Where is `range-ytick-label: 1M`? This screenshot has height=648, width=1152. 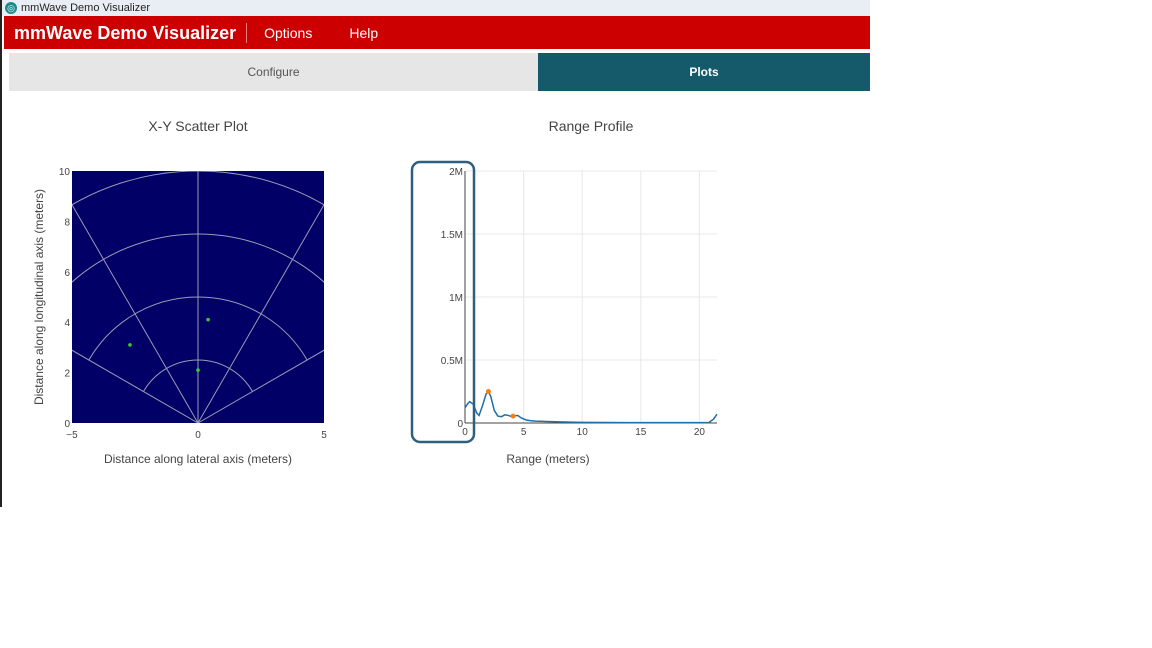 range-ytick-label: 1M is located at coordinates (456, 298).